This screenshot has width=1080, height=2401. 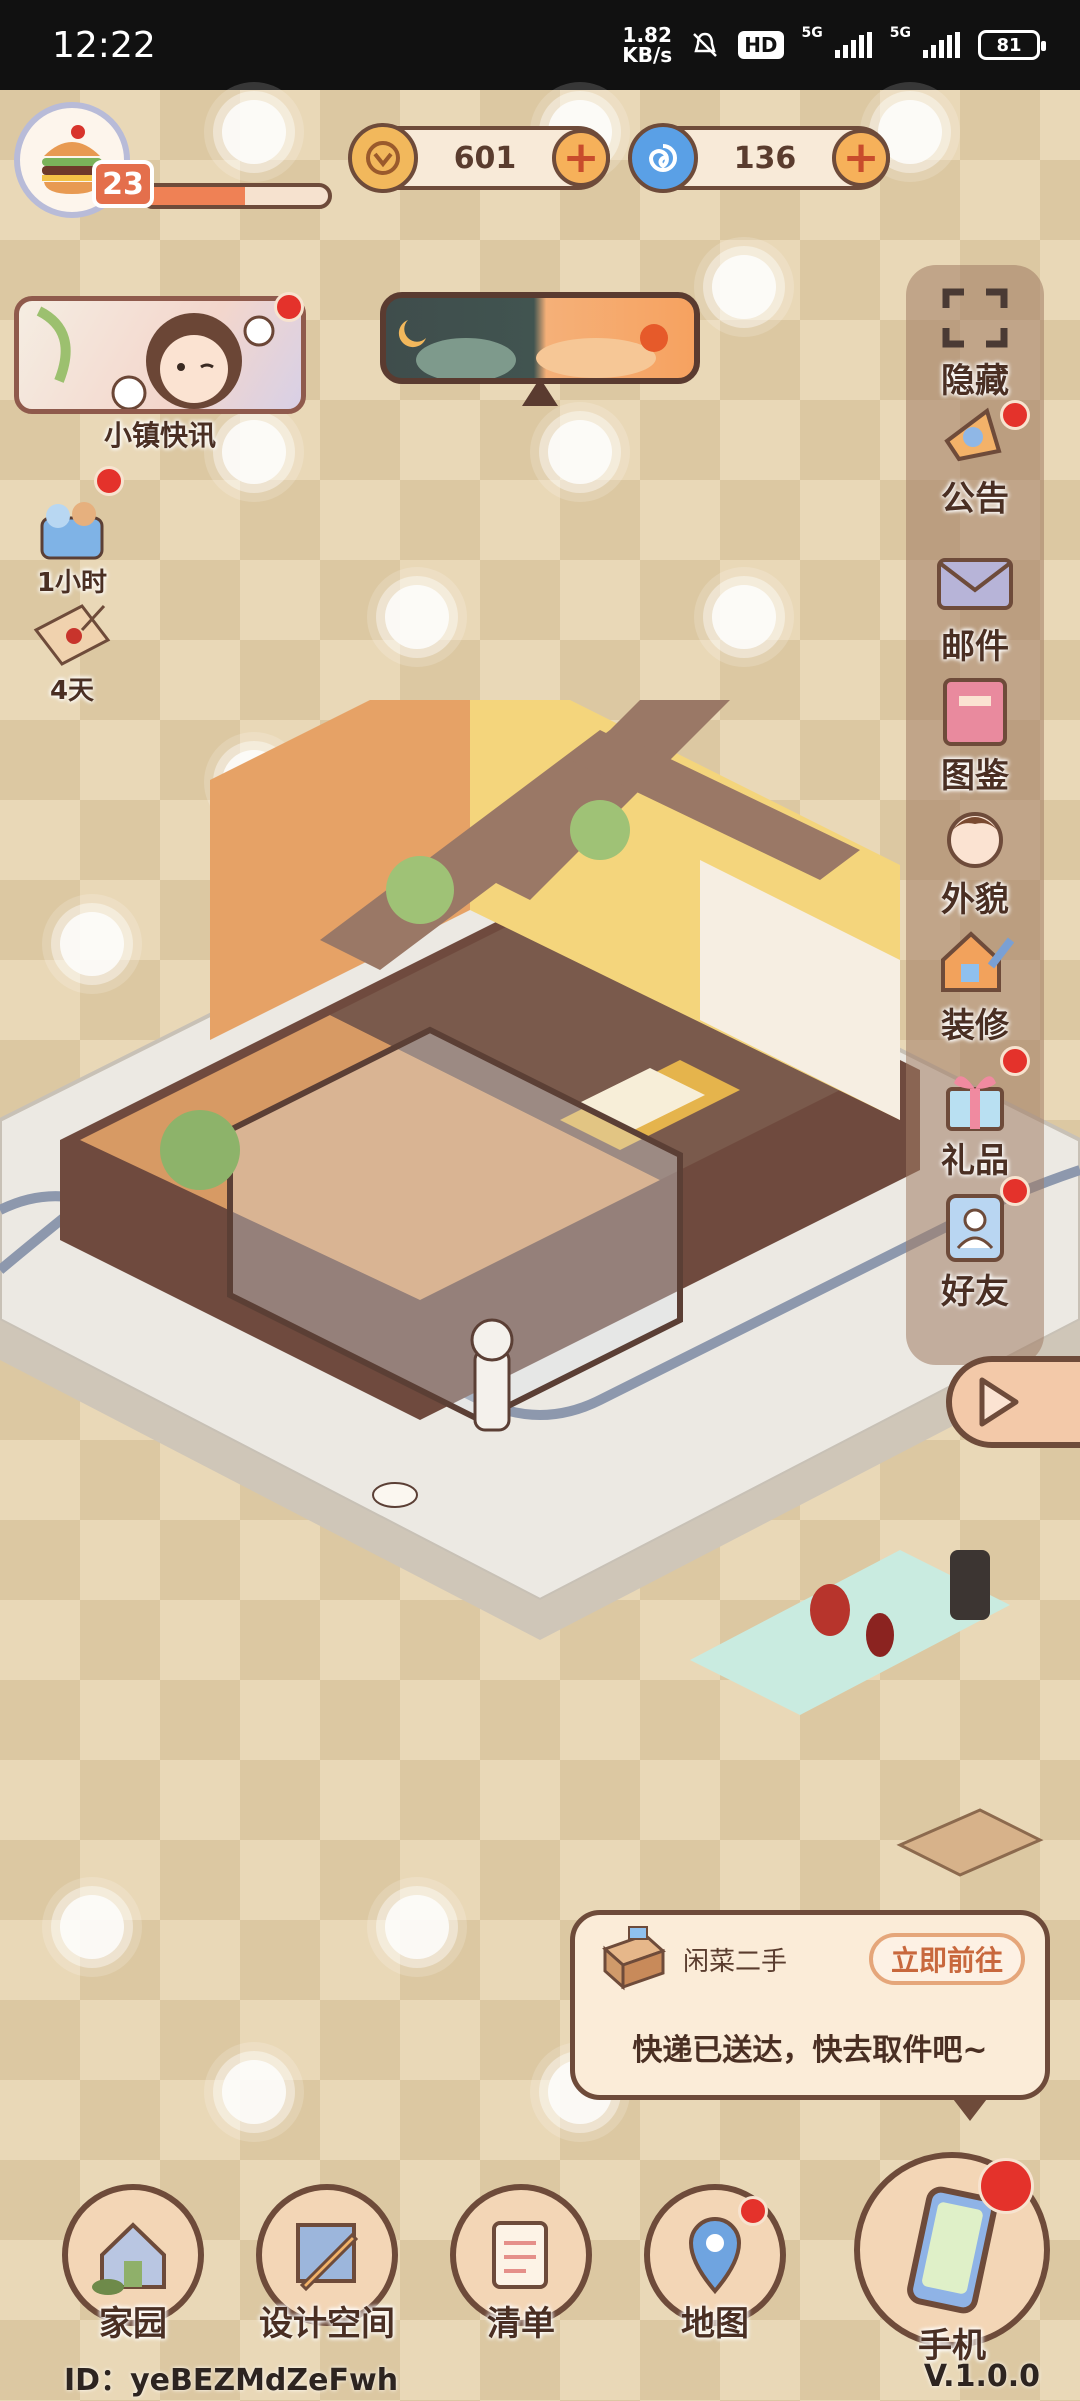 What do you see at coordinates (195, 196) in the screenshot?
I see `xp-progress-fill` at bounding box center [195, 196].